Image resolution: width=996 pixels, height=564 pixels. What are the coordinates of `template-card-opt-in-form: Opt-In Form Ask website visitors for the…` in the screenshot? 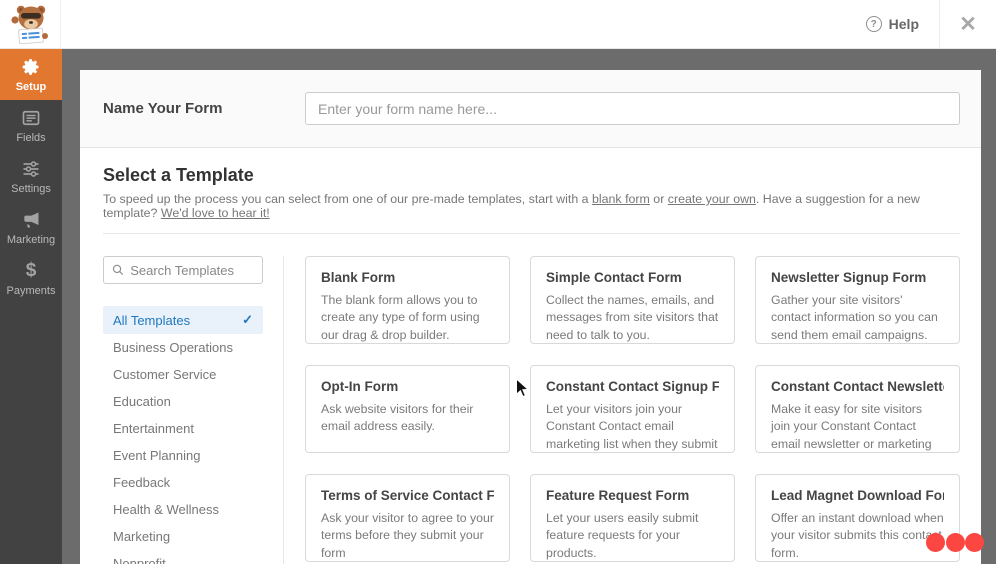 It's located at (407, 409).